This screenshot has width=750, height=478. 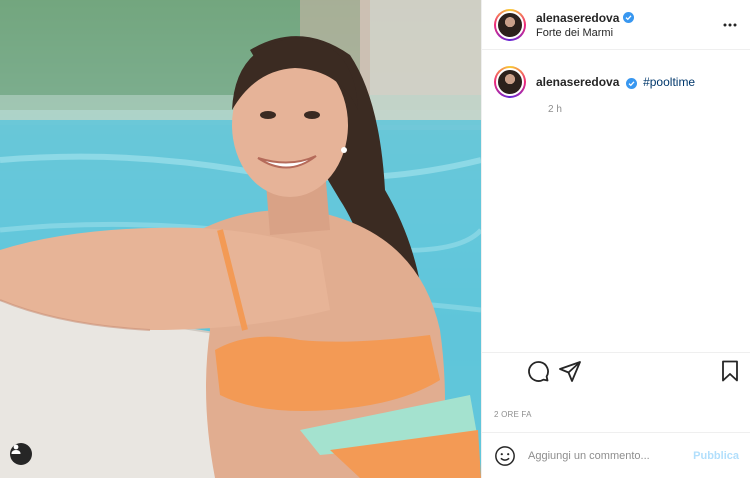 What do you see at coordinates (577, 82) in the screenshot?
I see `caption-username: alenaseredova` at bounding box center [577, 82].